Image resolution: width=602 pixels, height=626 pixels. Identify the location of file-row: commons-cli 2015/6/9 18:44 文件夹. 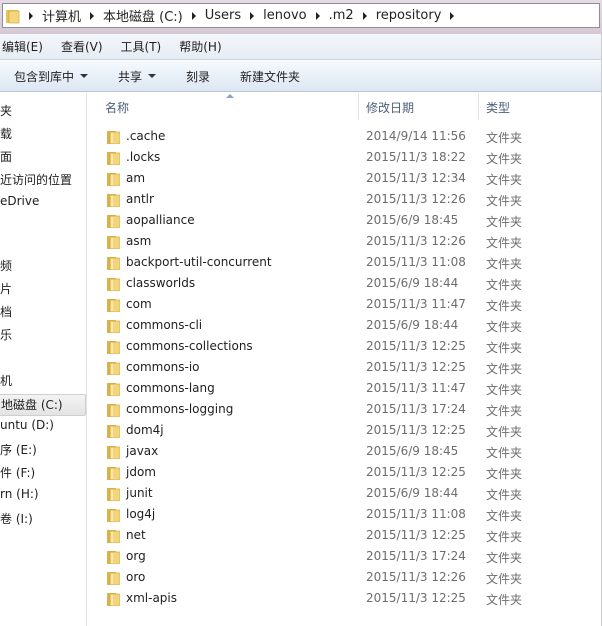
(345, 325).